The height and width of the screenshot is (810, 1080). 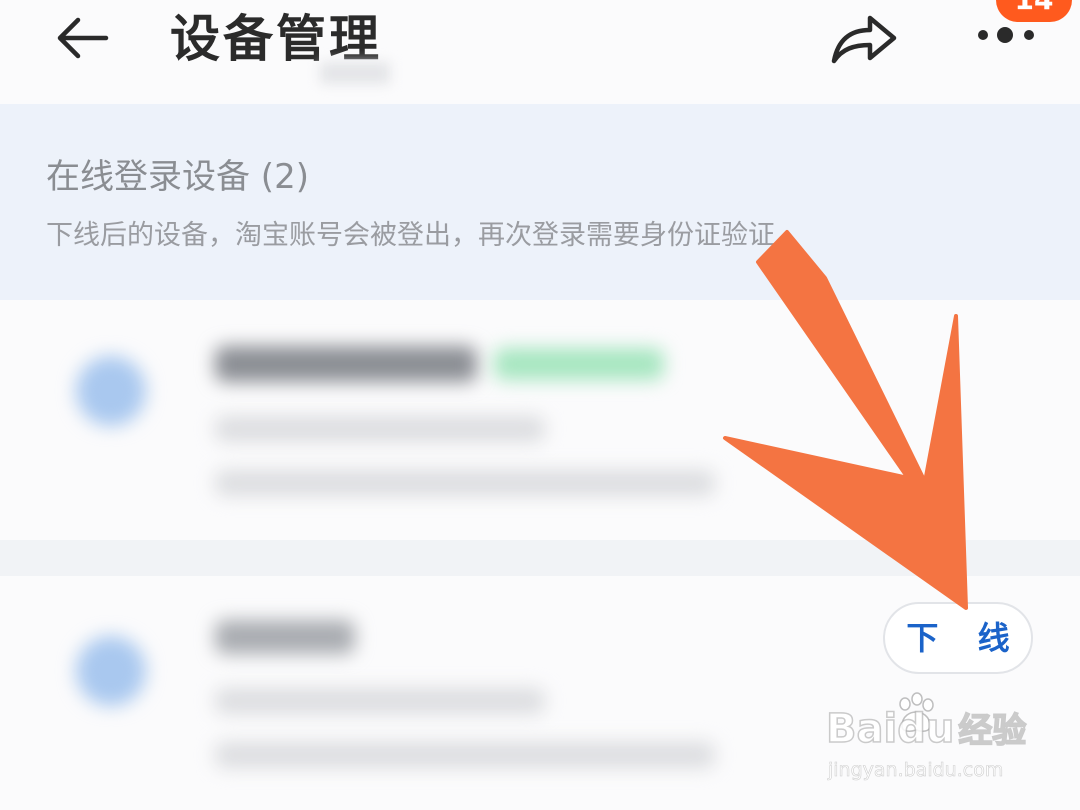 What do you see at coordinates (540, 558) in the screenshot?
I see `card-separator` at bounding box center [540, 558].